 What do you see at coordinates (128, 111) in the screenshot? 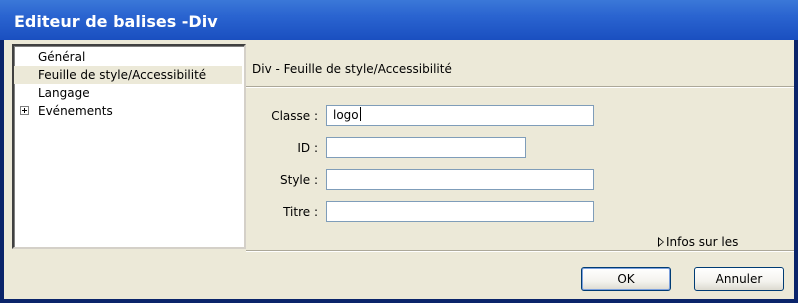
I see `category-item-events: Evénements` at bounding box center [128, 111].